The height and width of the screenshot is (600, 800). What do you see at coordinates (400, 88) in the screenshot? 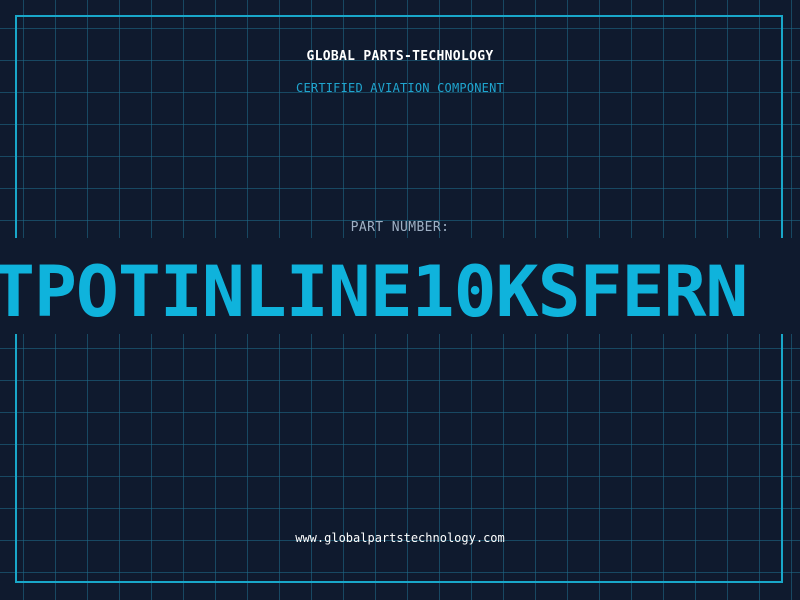
I see `certification-subtitle: CERTIFIED AVIATION COMPONENT` at bounding box center [400, 88].